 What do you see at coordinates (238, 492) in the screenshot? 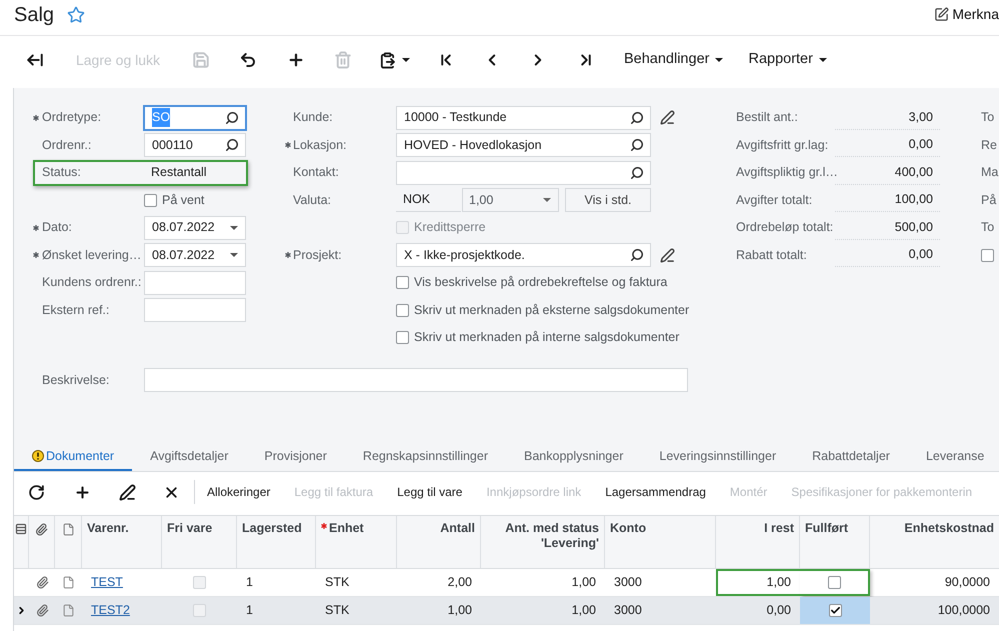
I see `toolbar-button: Allokeringer` at bounding box center [238, 492].